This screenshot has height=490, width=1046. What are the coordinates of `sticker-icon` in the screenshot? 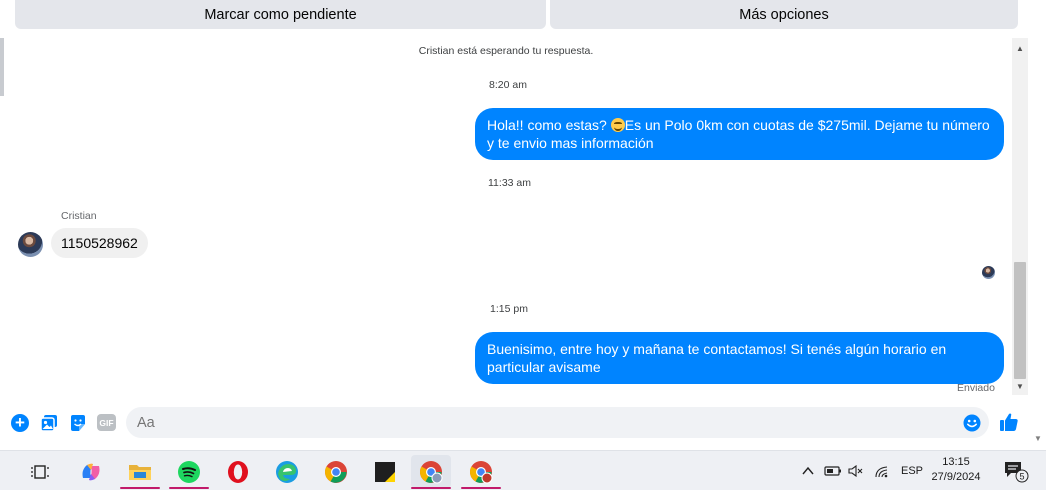 It's located at (78, 423).